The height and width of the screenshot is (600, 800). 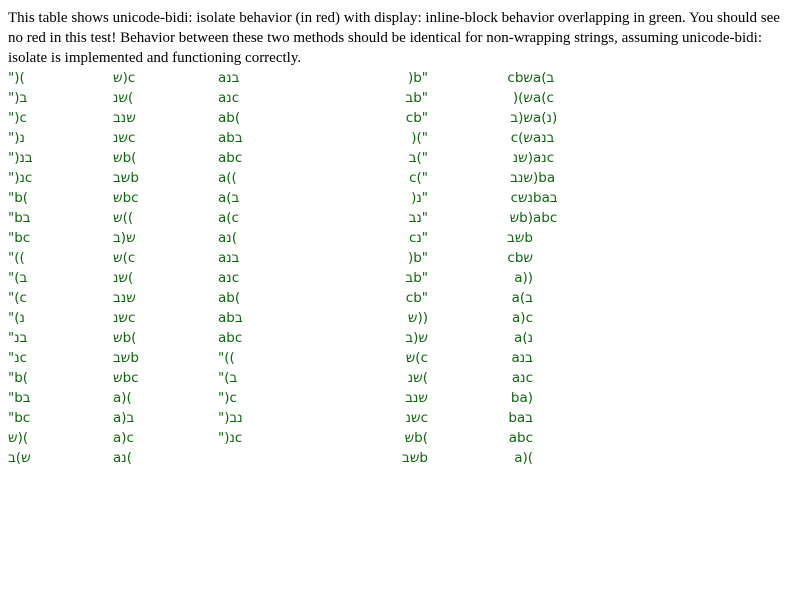 What do you see at coordinates (545, 118) in the screenshot?
I see `bidi-test-cell: a(נ)` at bounding box center [545, 118].